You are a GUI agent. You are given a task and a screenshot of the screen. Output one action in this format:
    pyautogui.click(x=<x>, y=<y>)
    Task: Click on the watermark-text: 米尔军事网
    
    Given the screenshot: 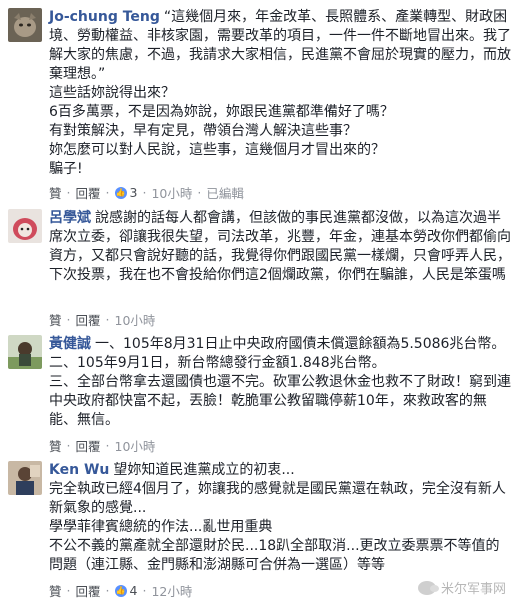 What is the action you would take?
    pyautogui.click(x=473, y=589)
    